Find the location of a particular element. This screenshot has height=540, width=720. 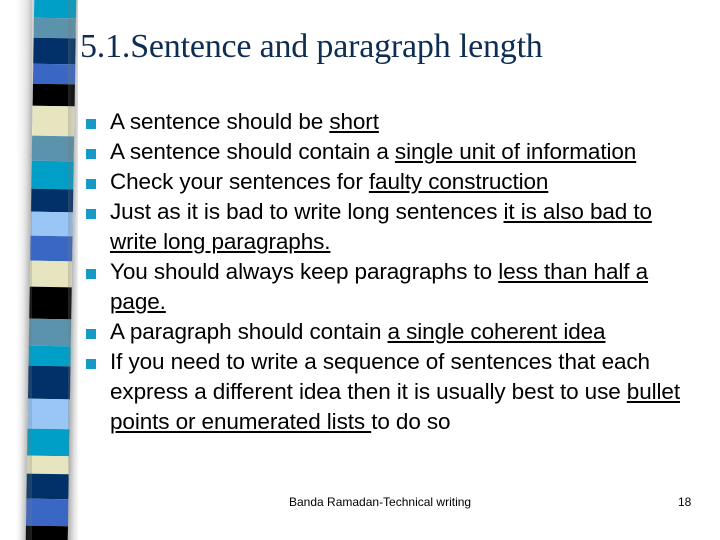

plain-phrase: to do so is located at coordinates (411, 421).